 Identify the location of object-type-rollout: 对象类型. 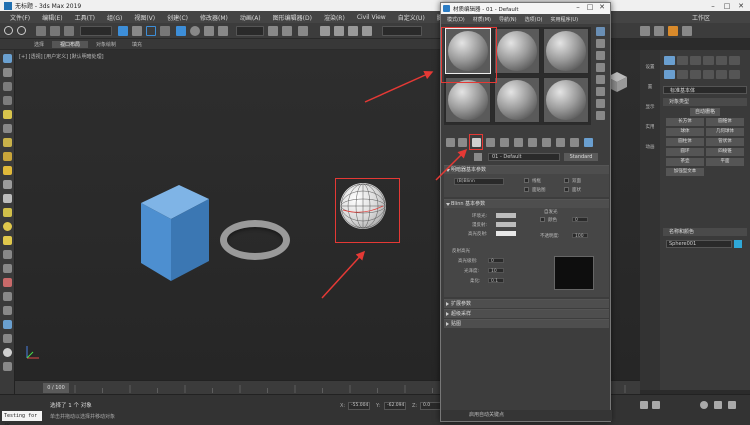
(705, 102).